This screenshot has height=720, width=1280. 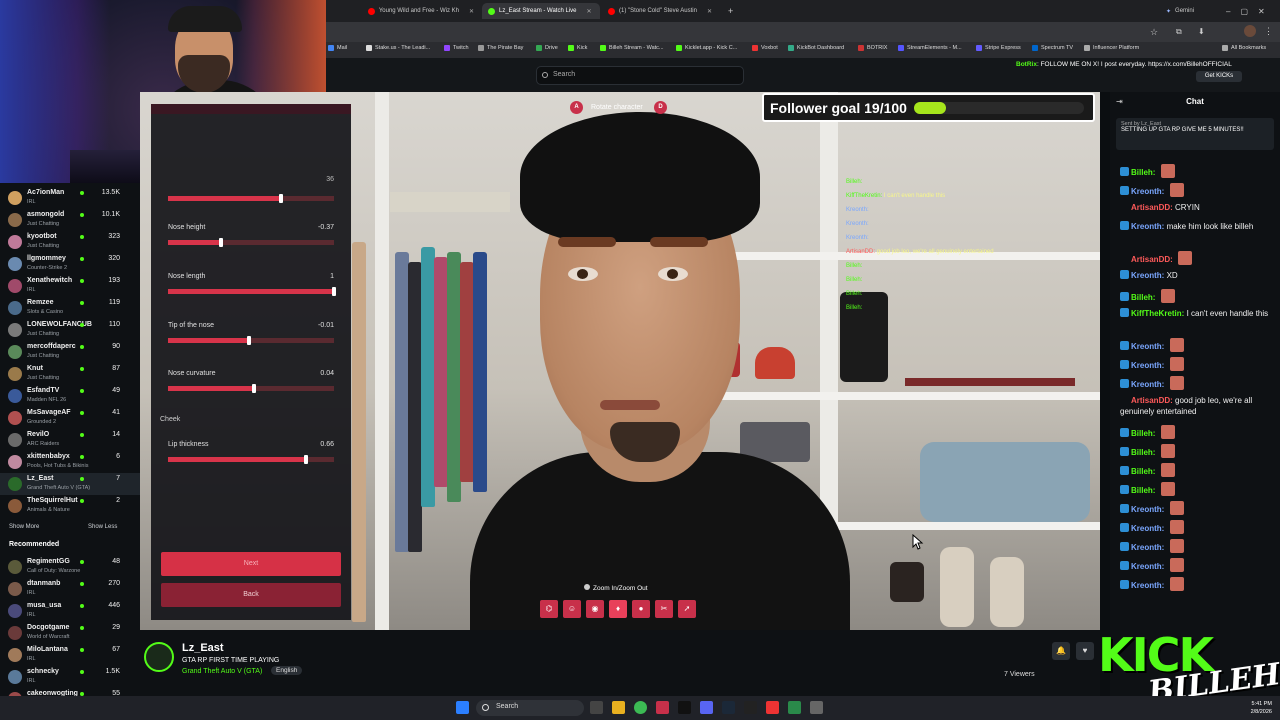 I want to click on minimize-icon: –, so click(x=1228, y=11).